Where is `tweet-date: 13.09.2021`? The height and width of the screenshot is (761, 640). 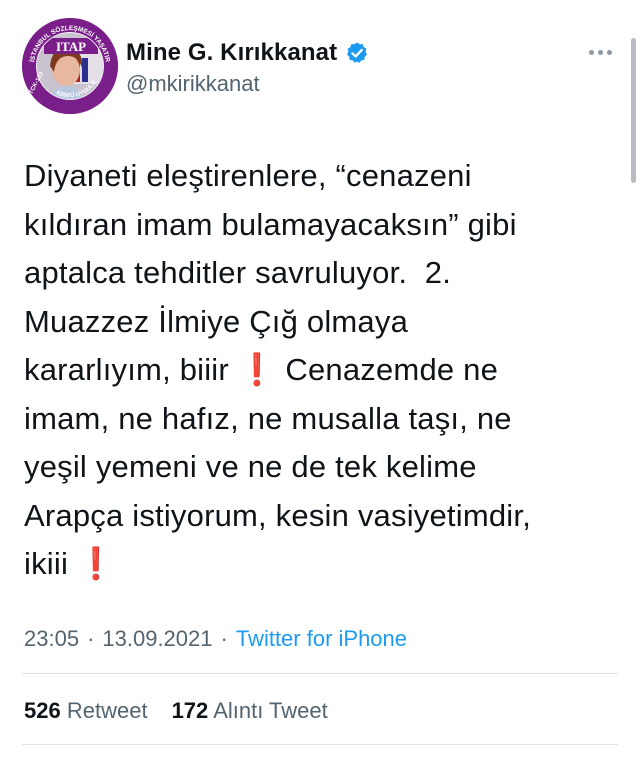
tweet-date: 13.09.2021 is located at coordinates (157, 639).